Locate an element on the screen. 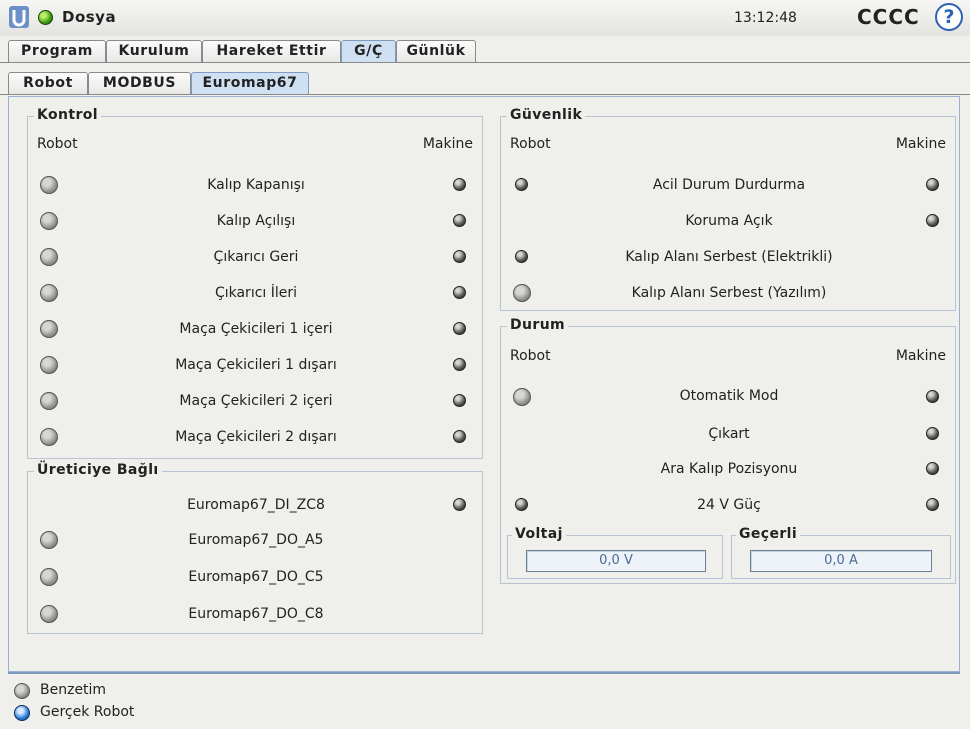 This screenshot has height=729, width=970. uretici-signal-label: Euromap67_DO_C5 is located at coordinates (256, 577).